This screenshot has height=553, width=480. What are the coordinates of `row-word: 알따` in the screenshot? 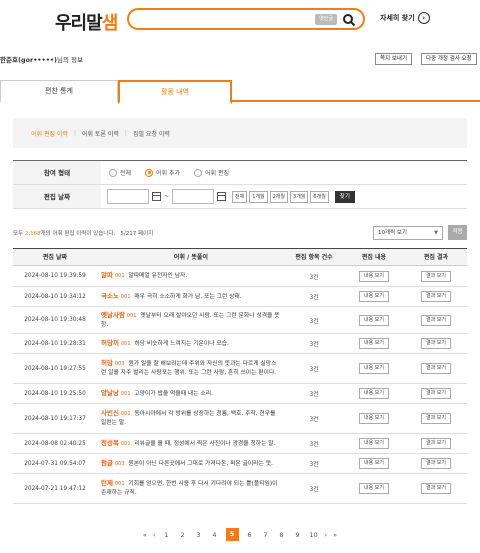 It's located at (107, 275).